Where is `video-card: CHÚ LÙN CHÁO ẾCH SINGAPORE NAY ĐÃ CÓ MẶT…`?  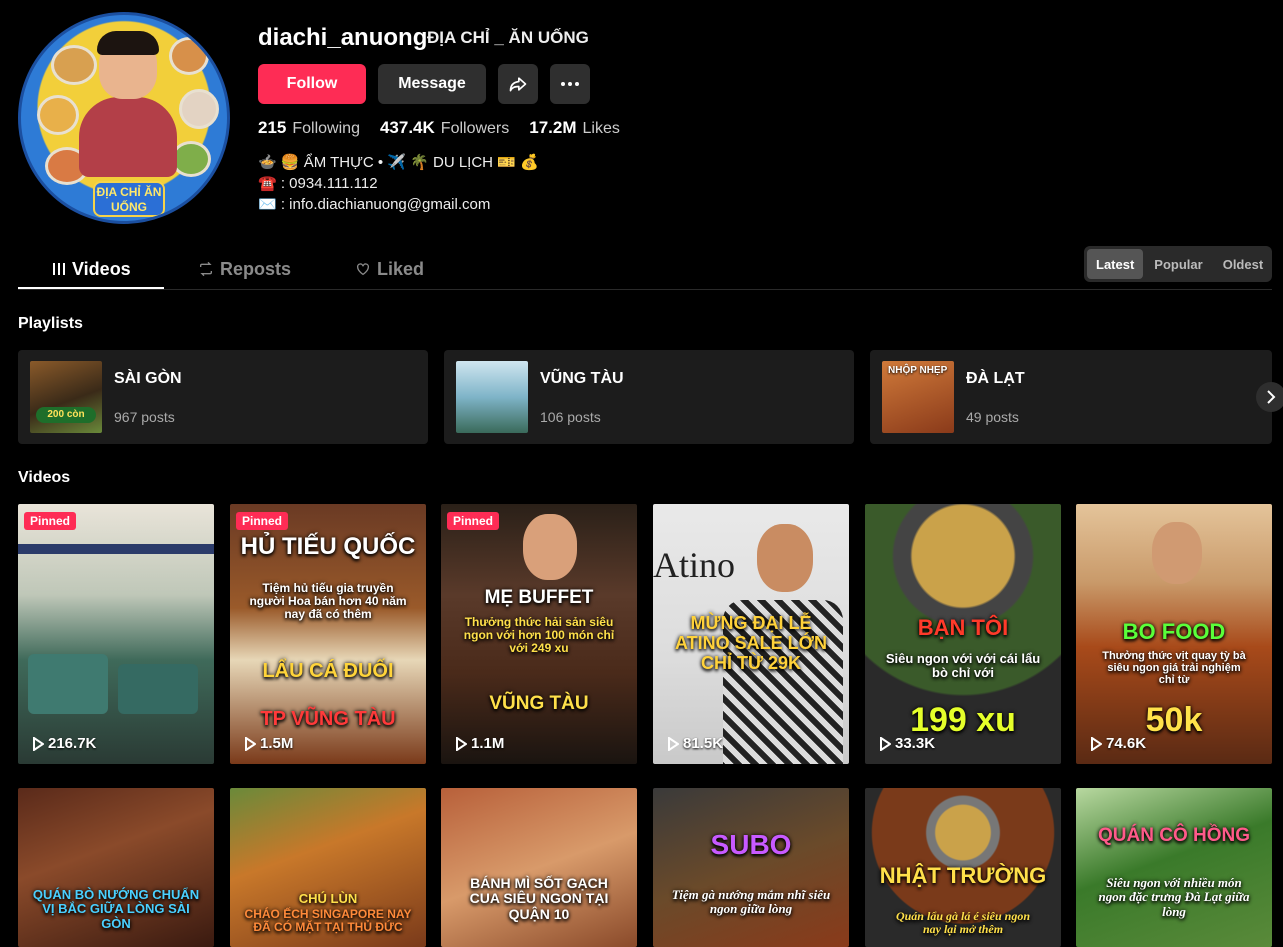
video-card: CHÚ LÙN CHÁO ẾCH SINGAPORE NAY ĐÃ CÓ MẶT… is located at coordinates (328, 867).